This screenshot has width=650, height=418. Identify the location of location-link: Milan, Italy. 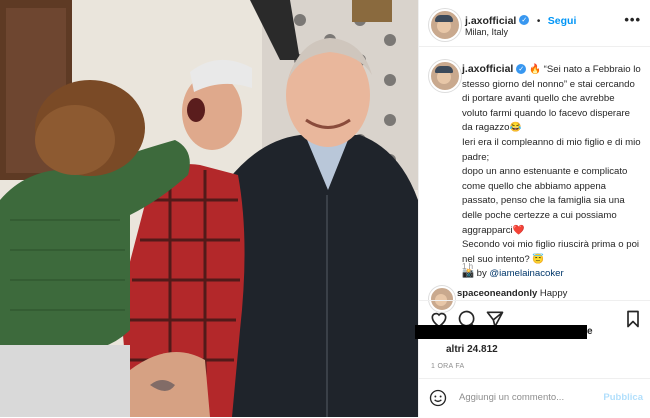
(486, 32).